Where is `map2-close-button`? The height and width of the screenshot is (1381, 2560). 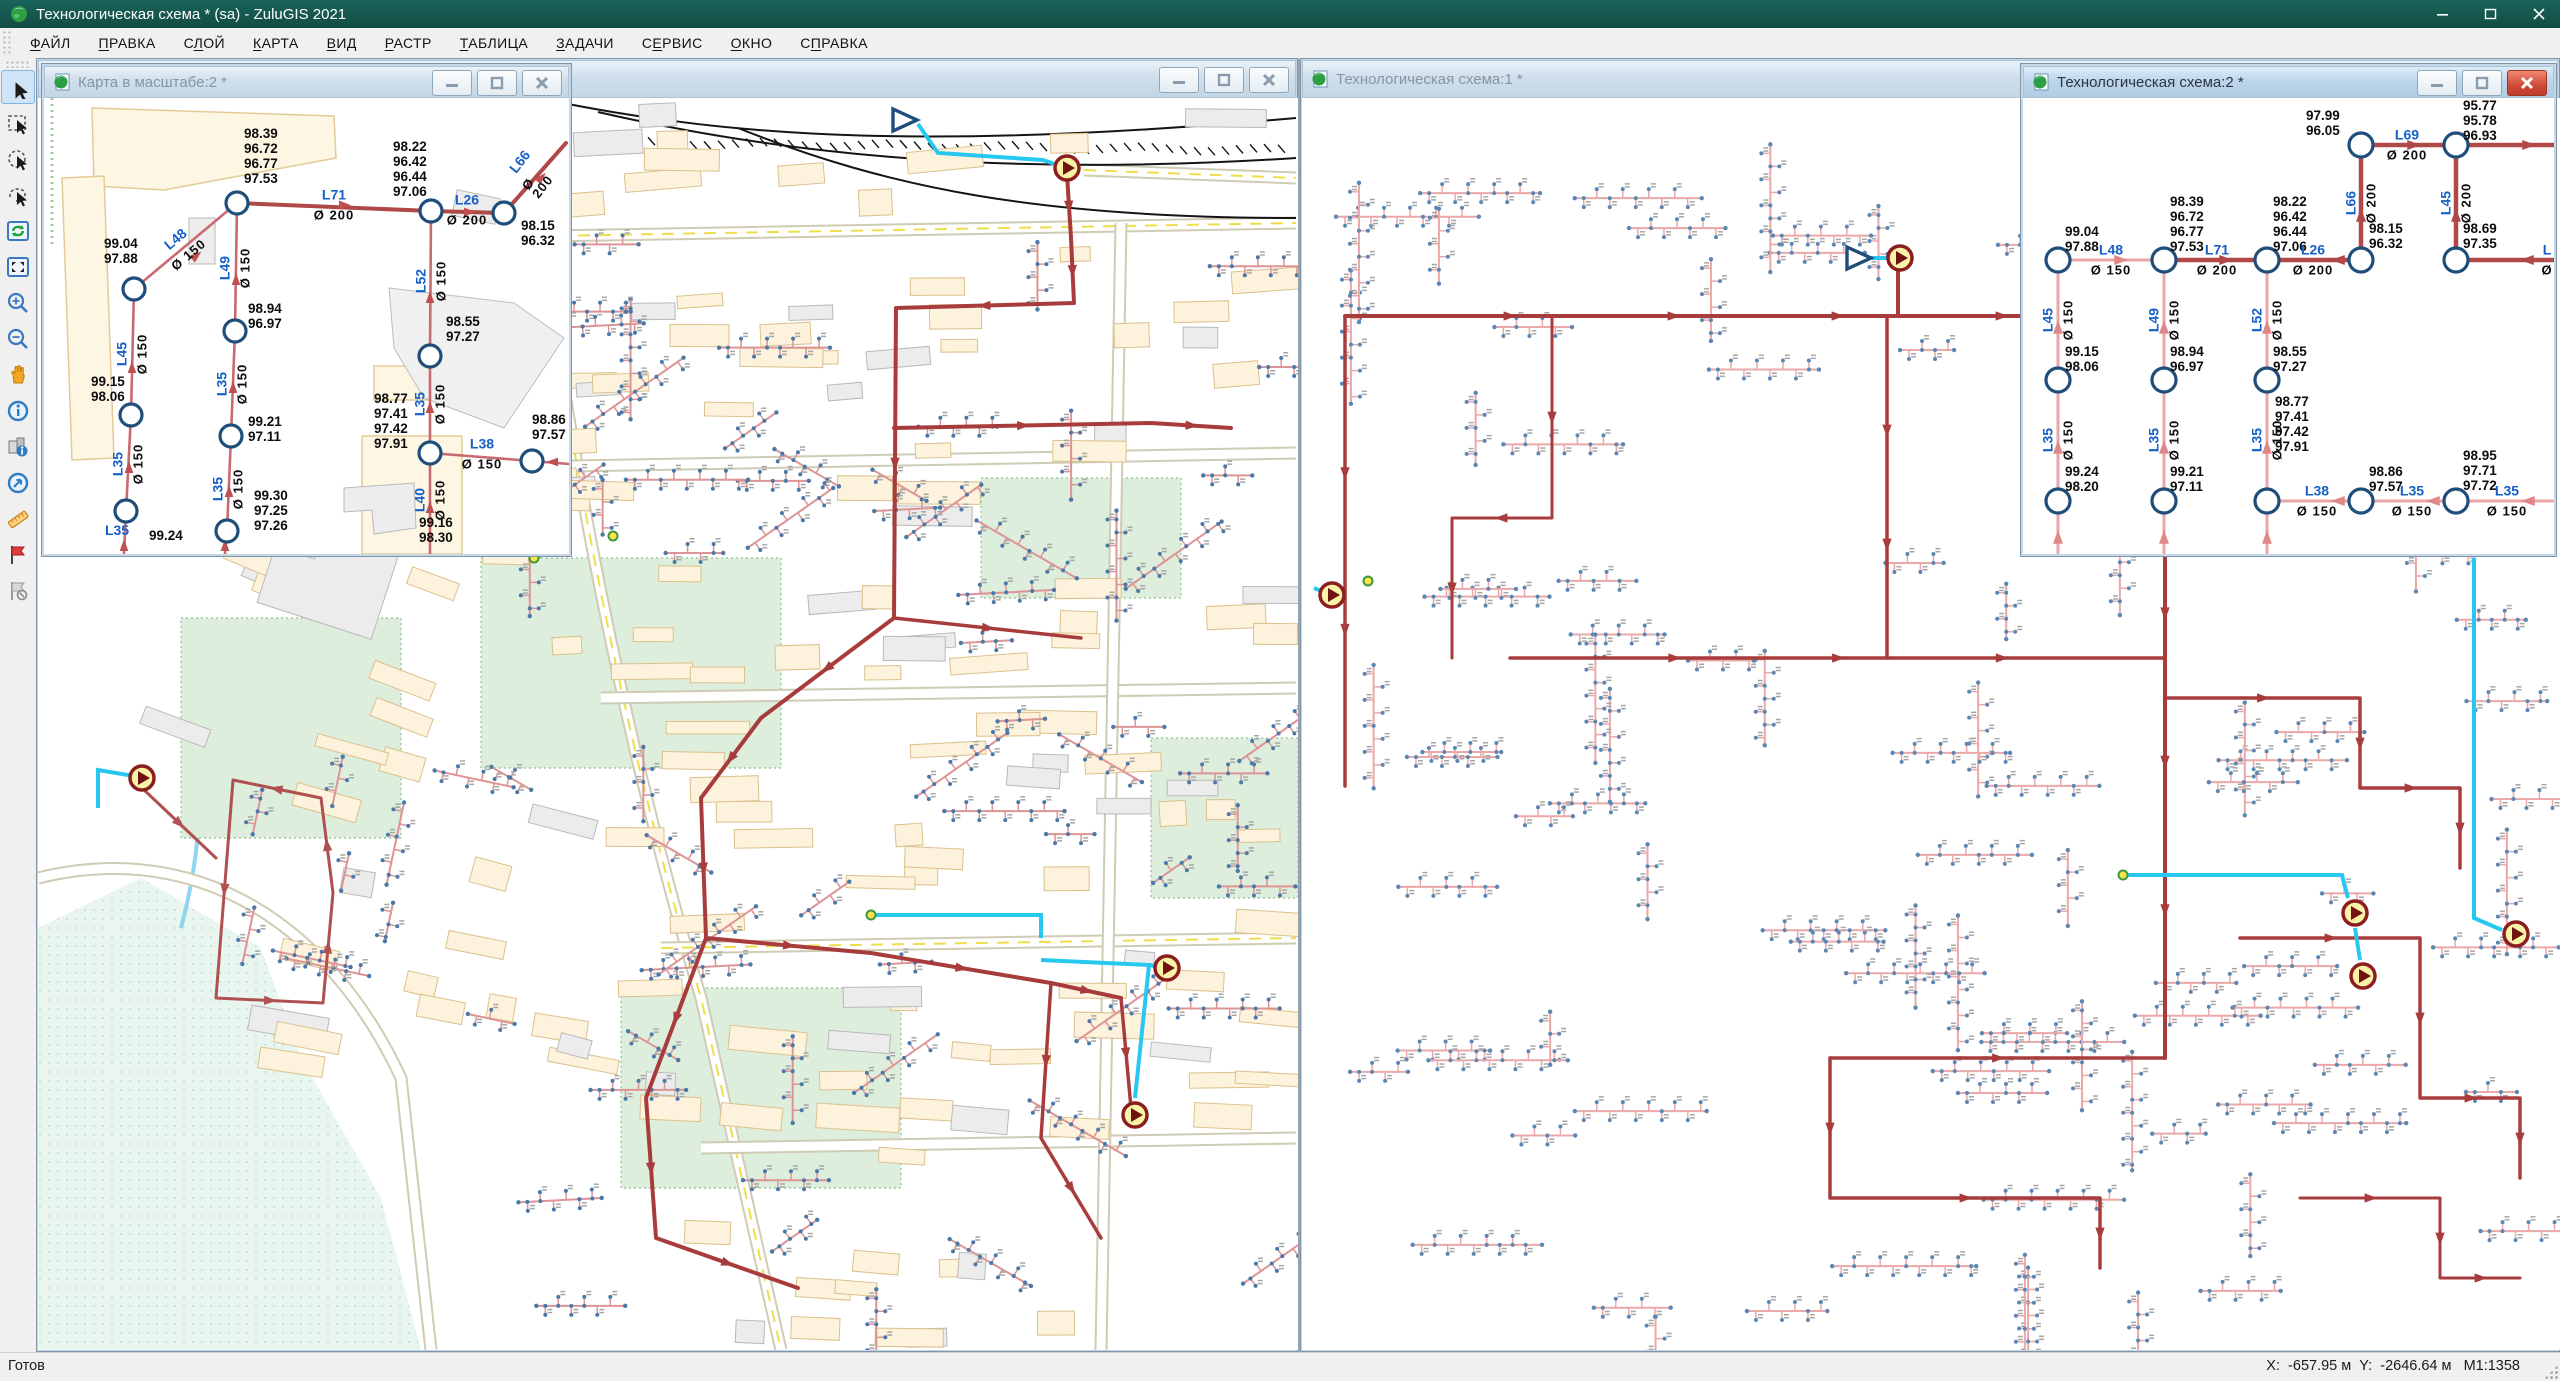
map2-close-button is located at coordinates (542, 83).